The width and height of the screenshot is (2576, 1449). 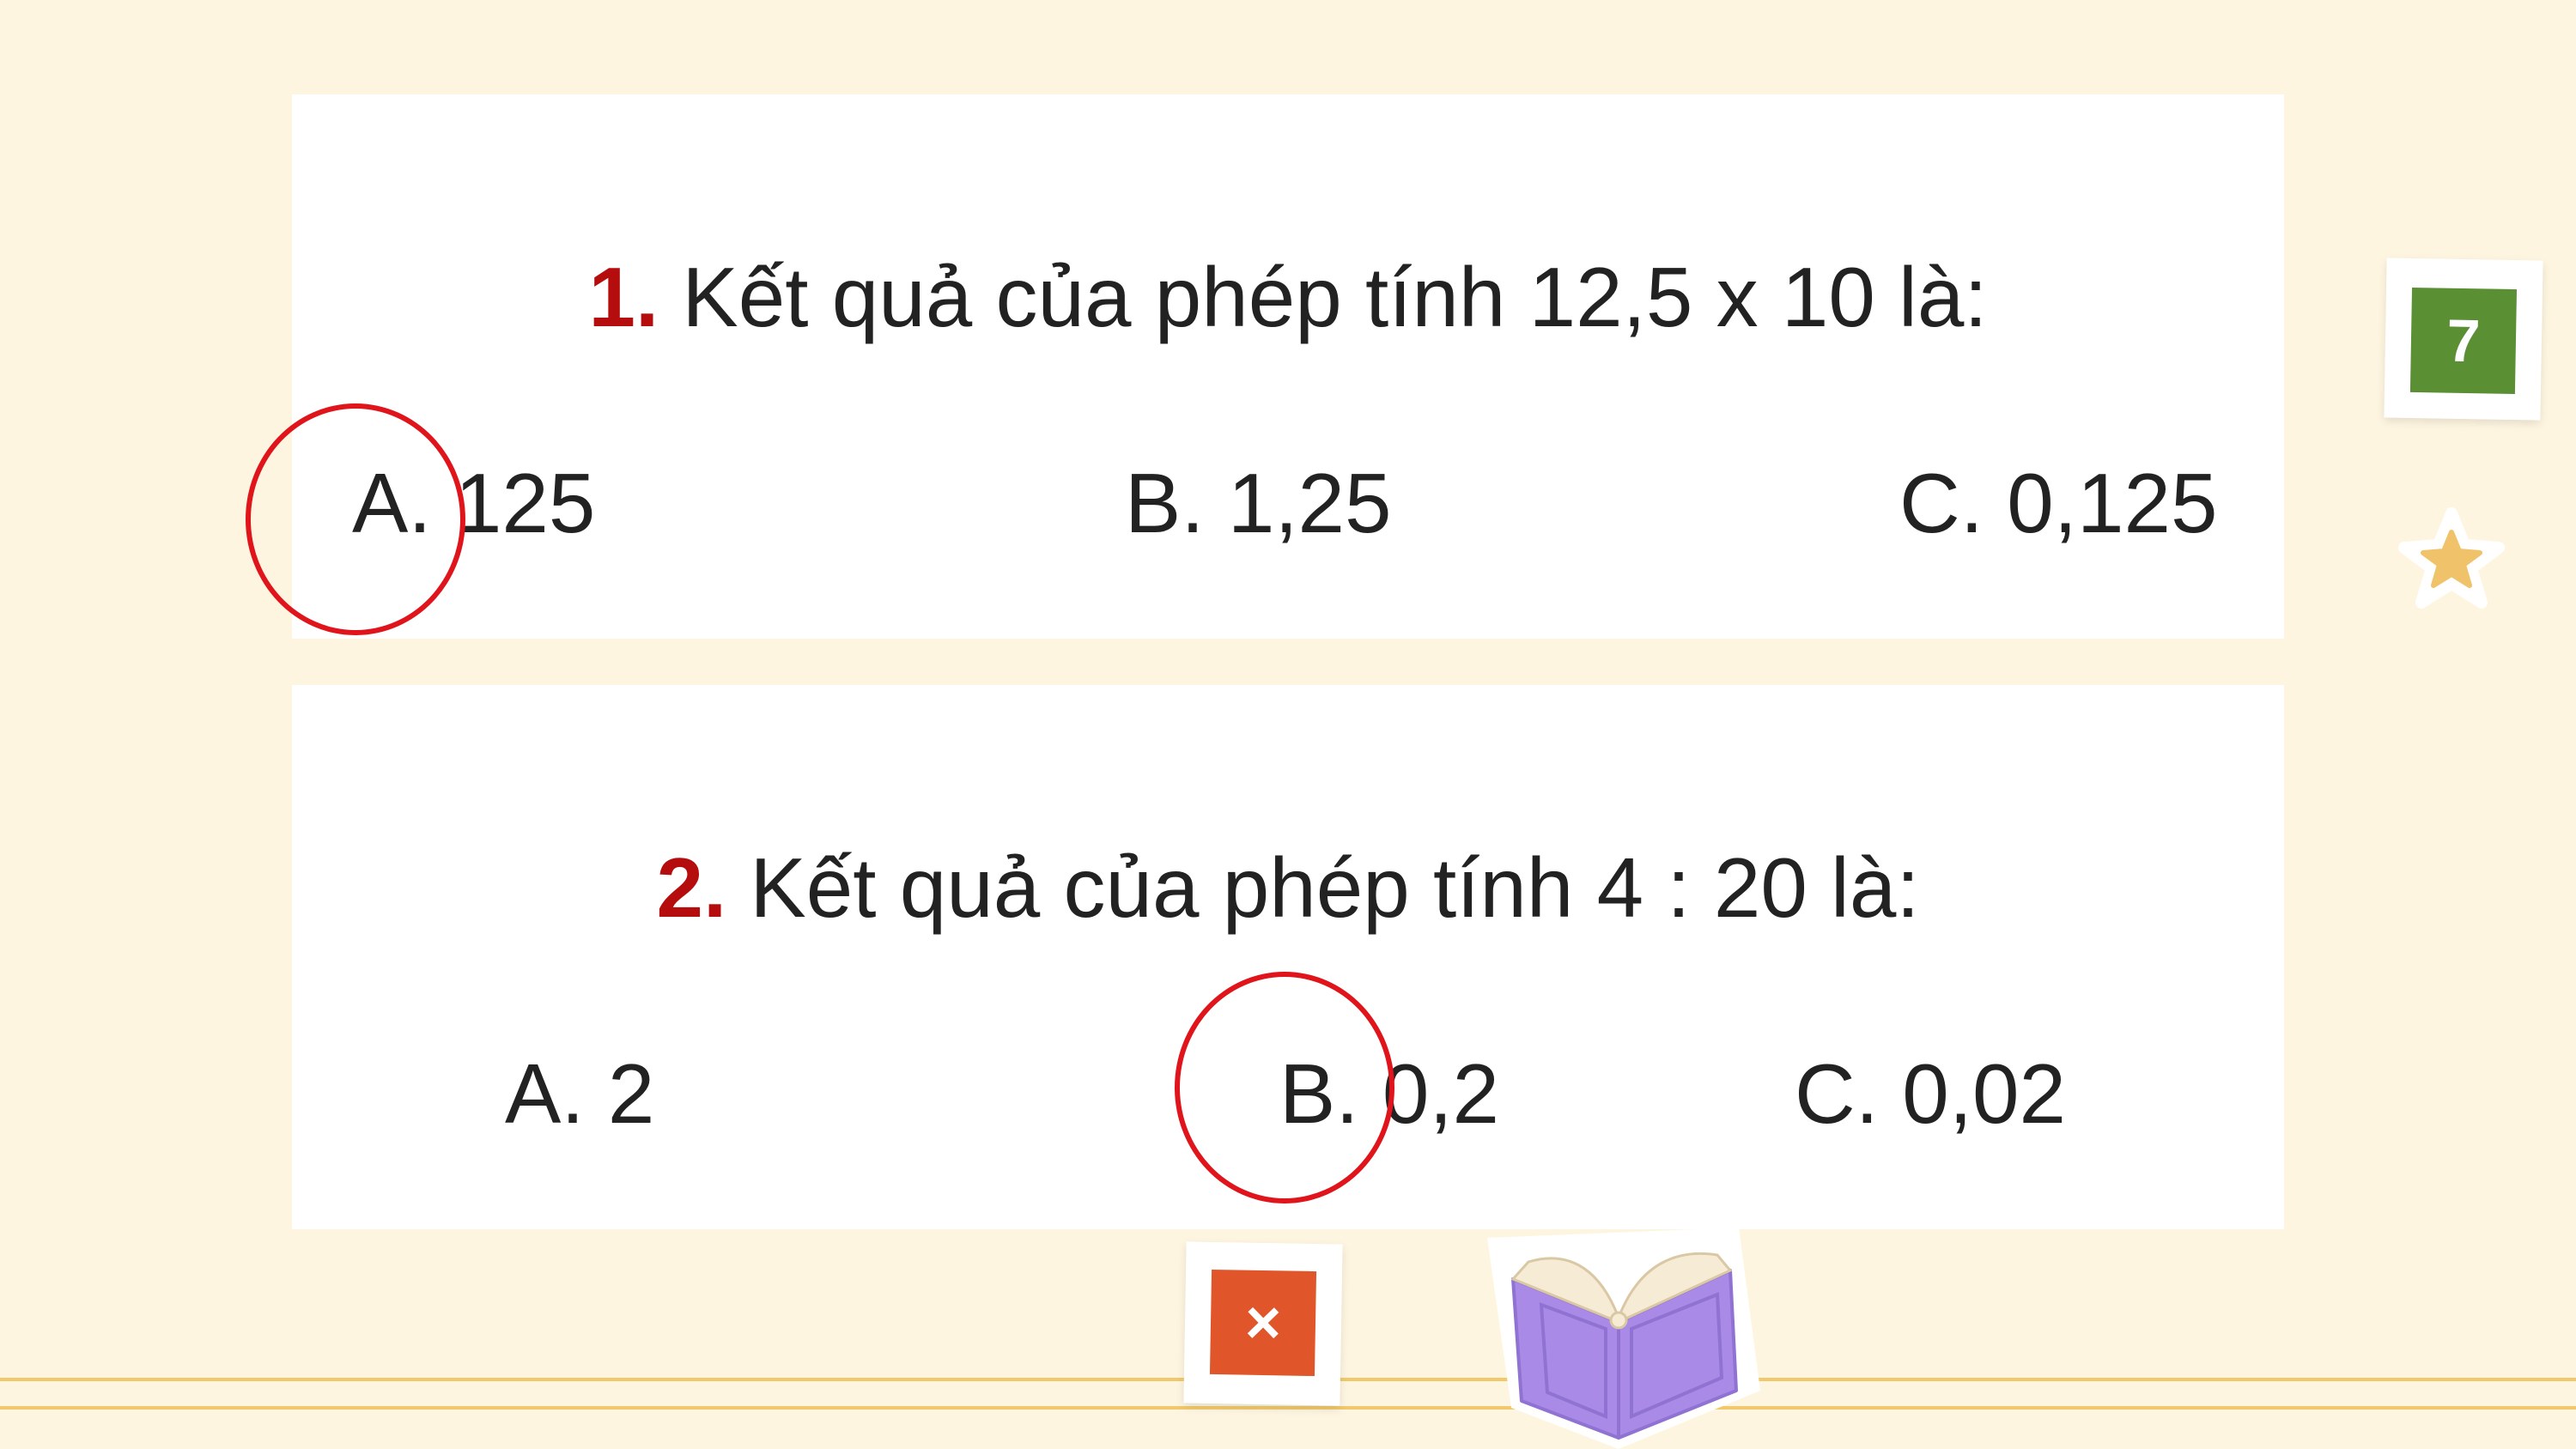 I want to click on answer-circle-q2, so click(x=1284, y=1087).